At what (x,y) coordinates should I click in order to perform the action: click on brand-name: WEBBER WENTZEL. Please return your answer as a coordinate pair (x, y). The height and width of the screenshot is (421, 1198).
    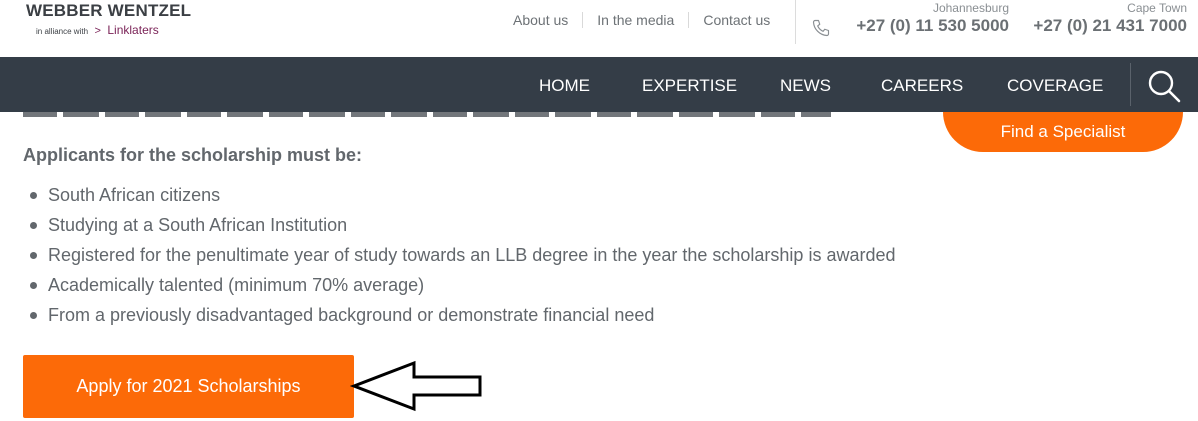
    Looking at the image, I should click on (109, 10).